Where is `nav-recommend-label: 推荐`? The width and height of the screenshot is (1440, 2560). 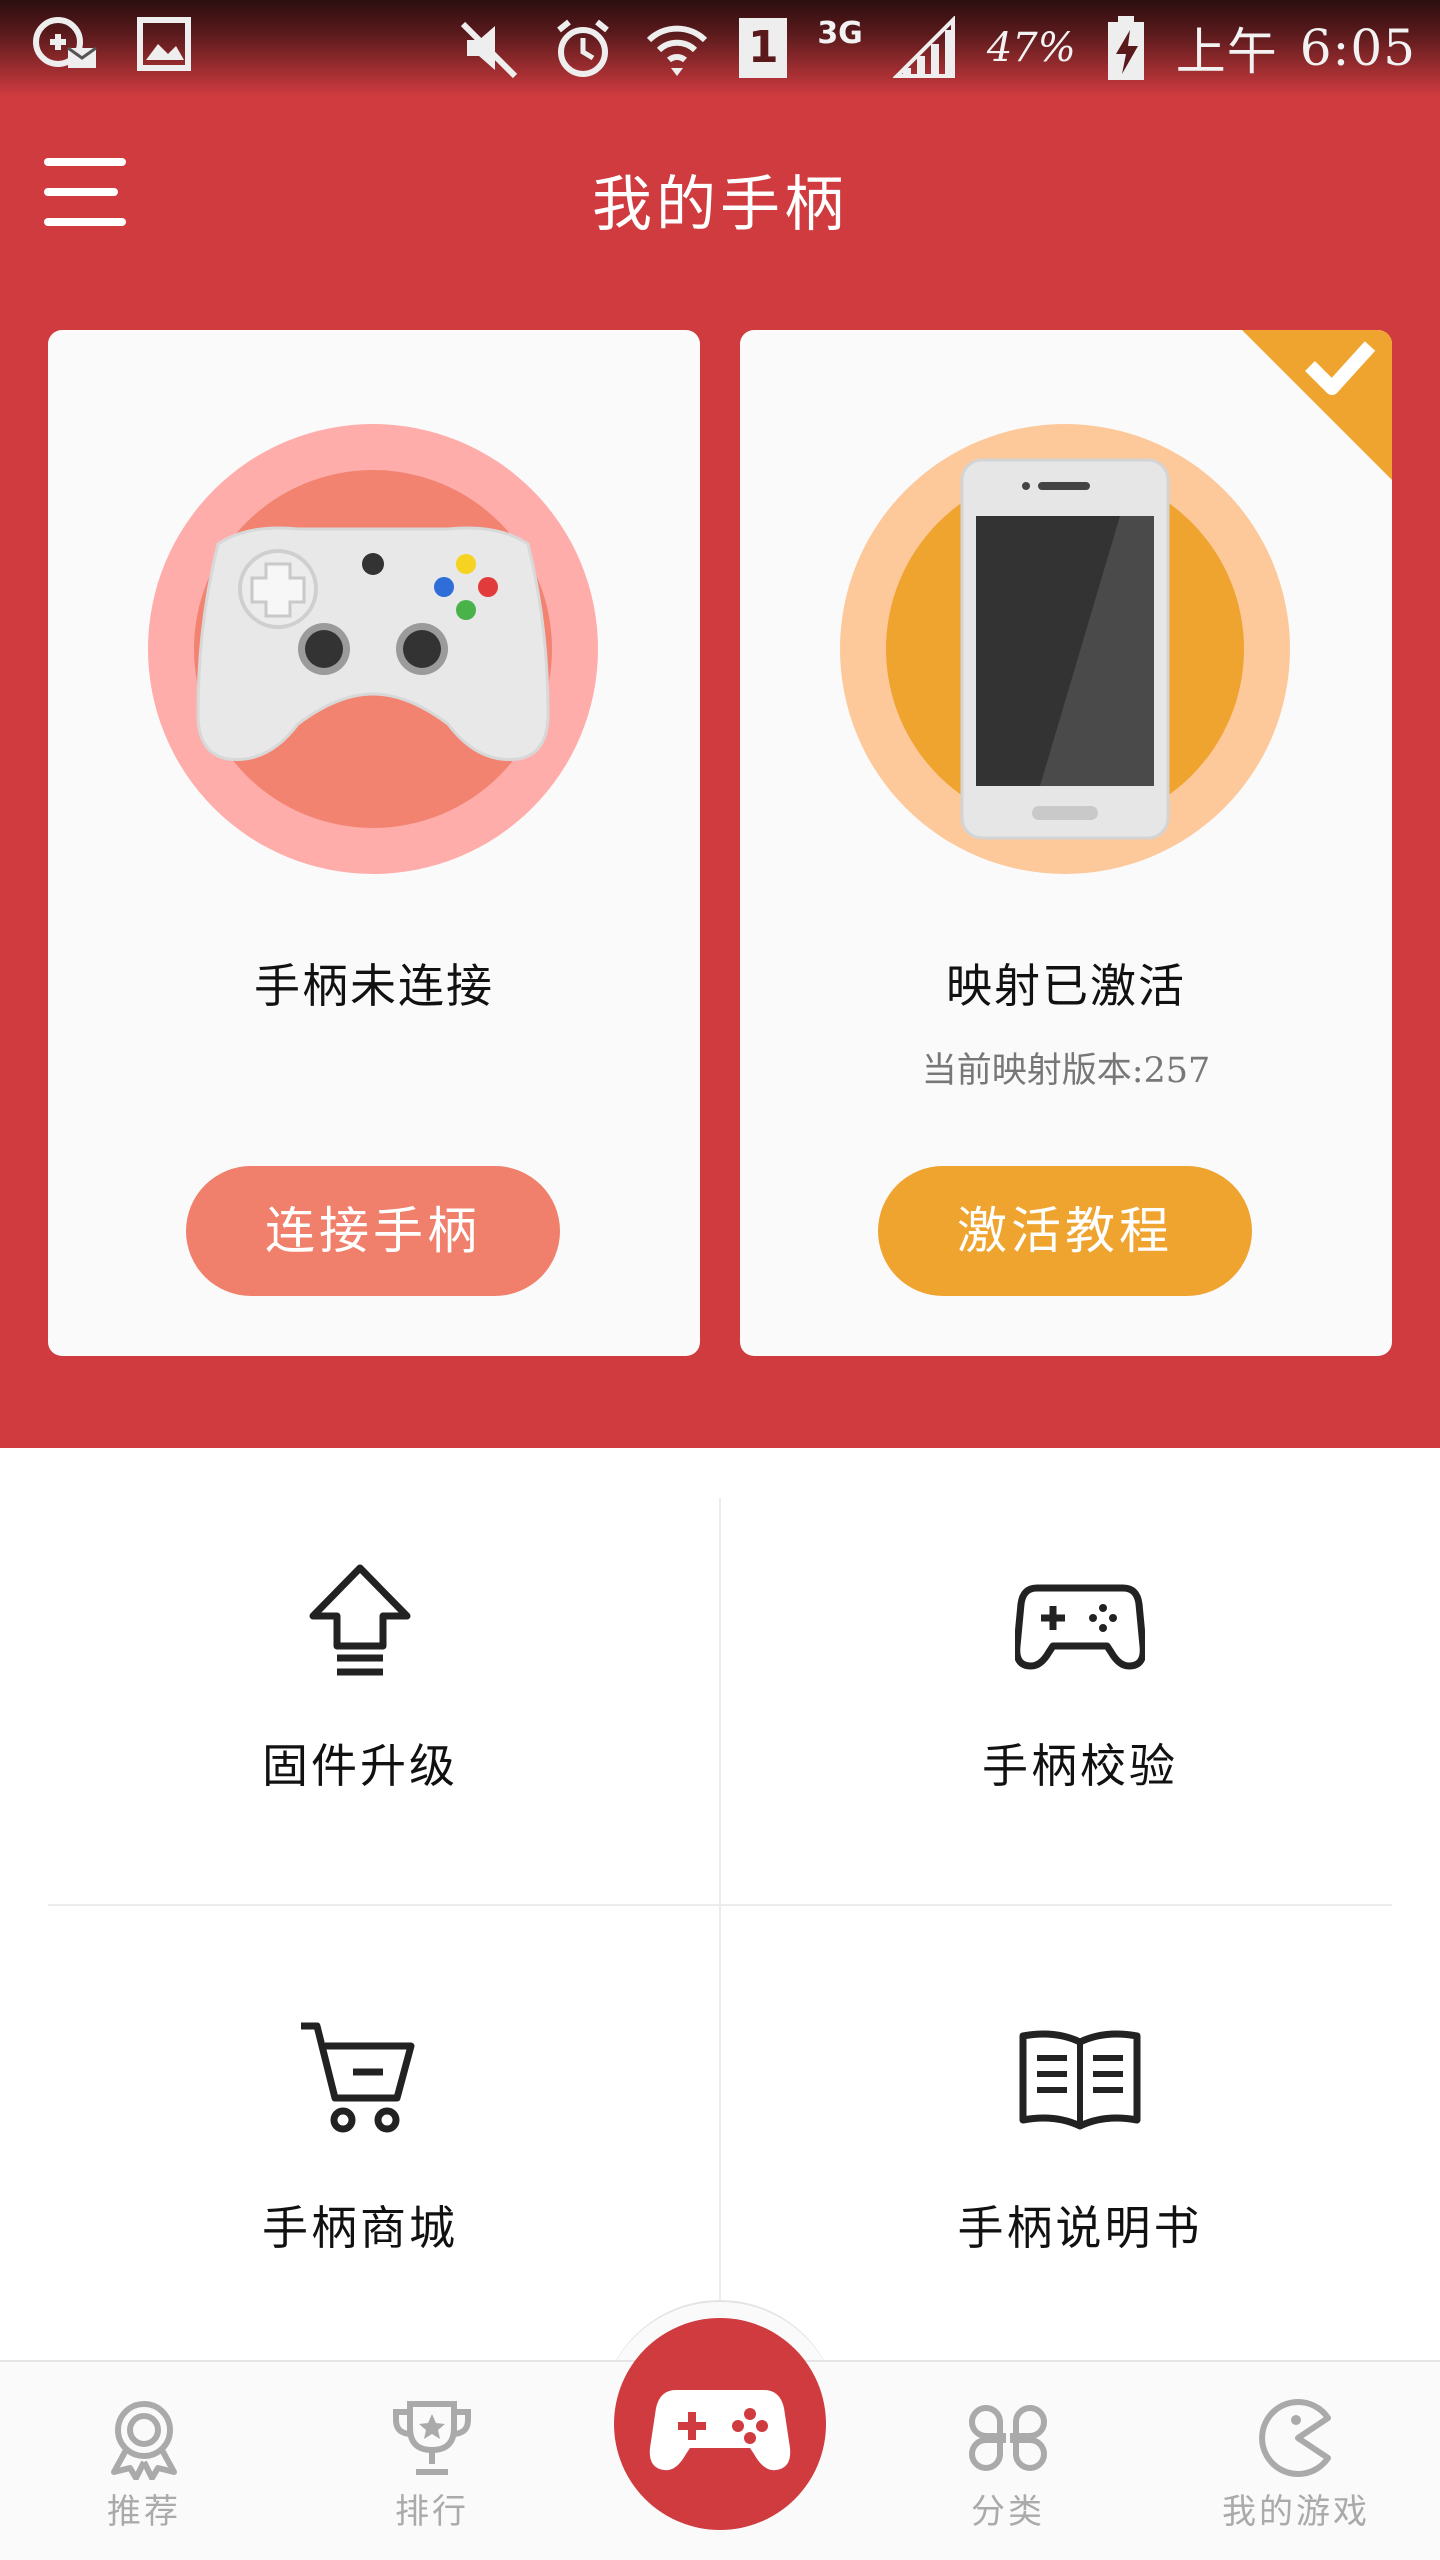 nav-recommend-label: 推荐 is located at coordinates (144, 2512).